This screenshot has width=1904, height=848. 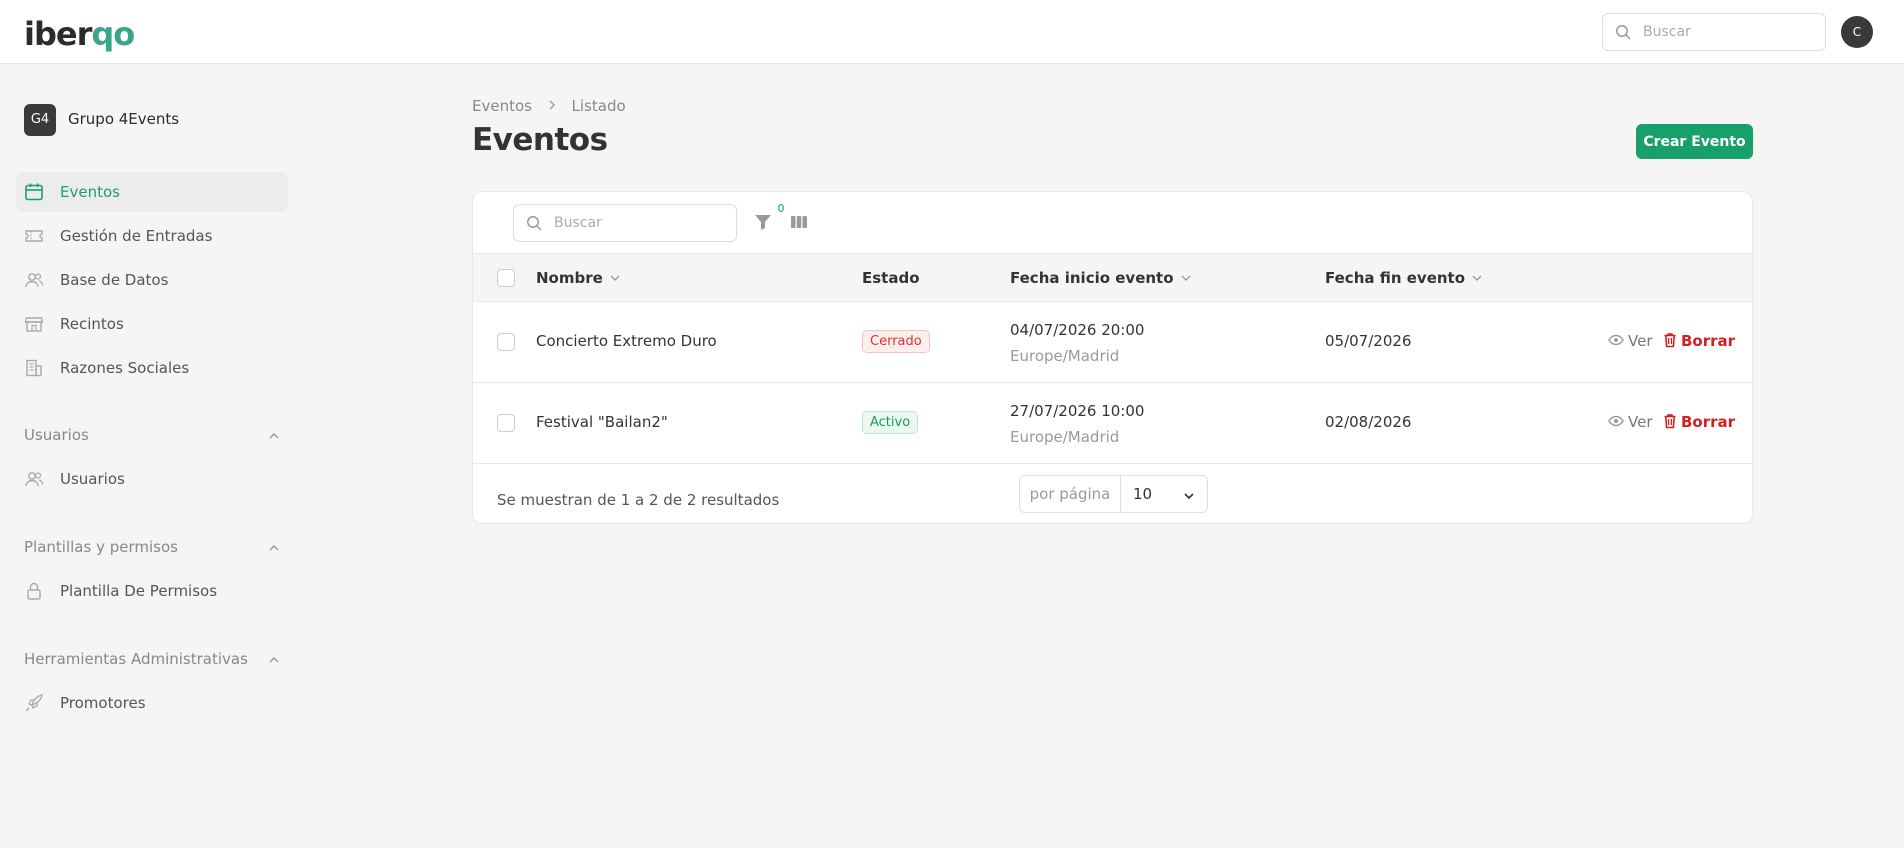 What do you see at coordinates (890, 422) in the screenshot?
I see `status-badge: Activo` at bounding box center [890, 422].